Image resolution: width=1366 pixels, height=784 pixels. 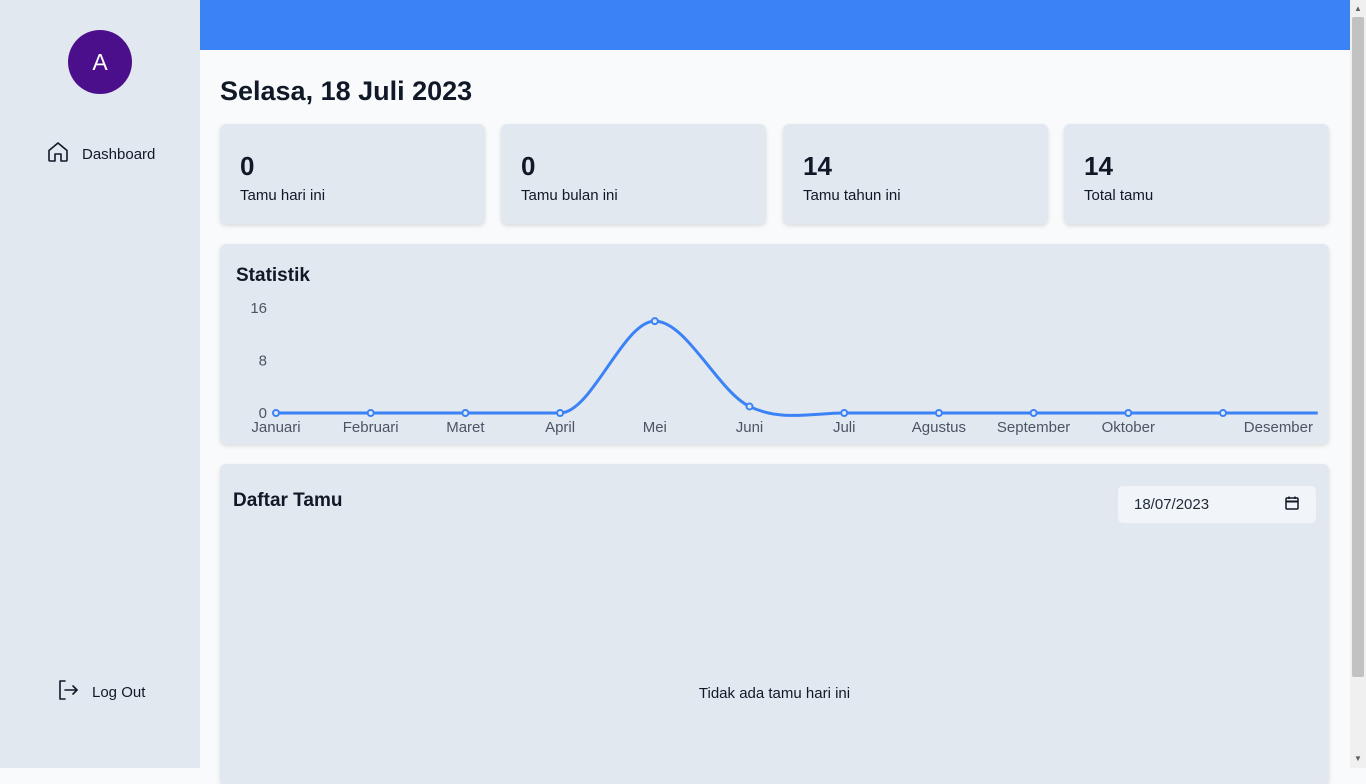 I want to click on page-title: Selasa, 18 Juli 2023, so click(x=346, y=91).